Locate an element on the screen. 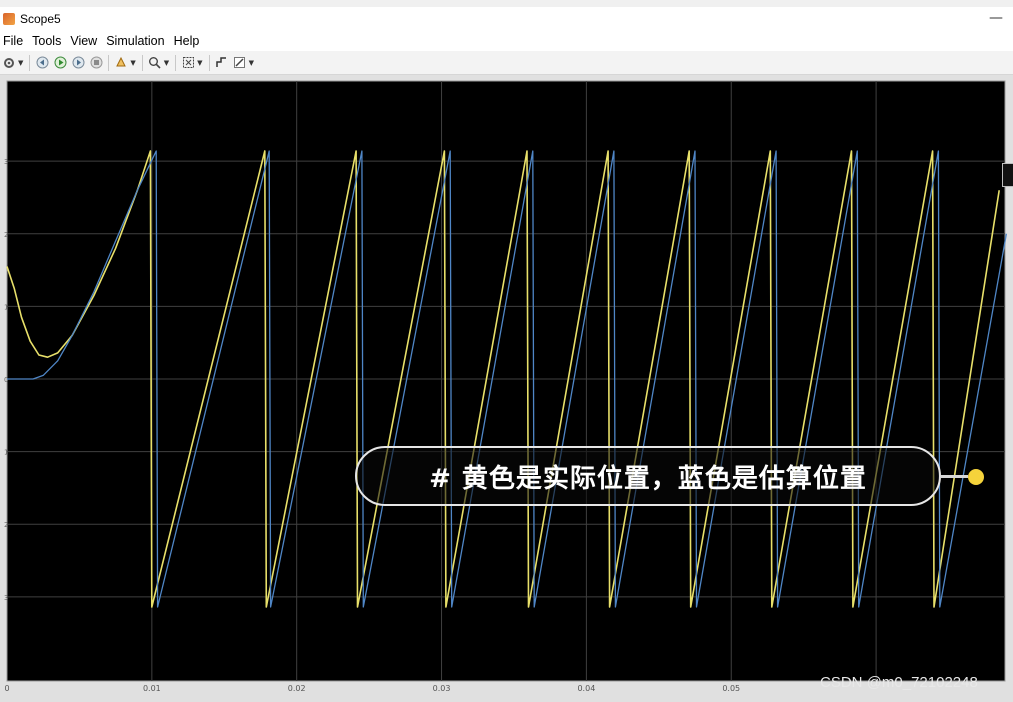 This screenshot has width=1013, height=702. x-tick-label: 0 is located at coordinates (6, 688).